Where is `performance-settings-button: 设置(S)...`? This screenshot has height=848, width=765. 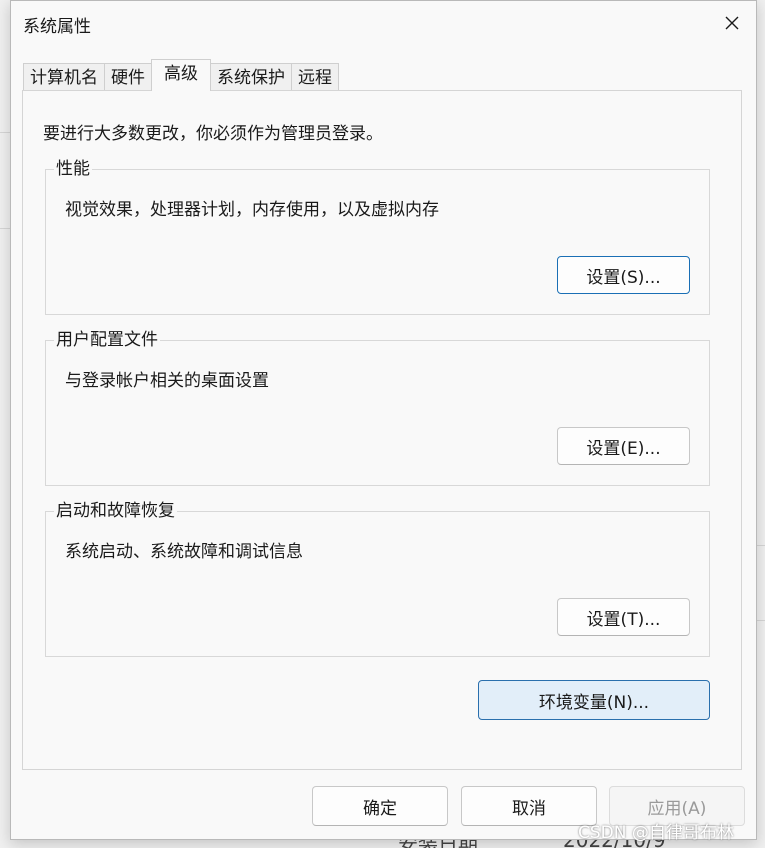 performance-settings-button: 设置(S)... is located at coordinates (623, 275).